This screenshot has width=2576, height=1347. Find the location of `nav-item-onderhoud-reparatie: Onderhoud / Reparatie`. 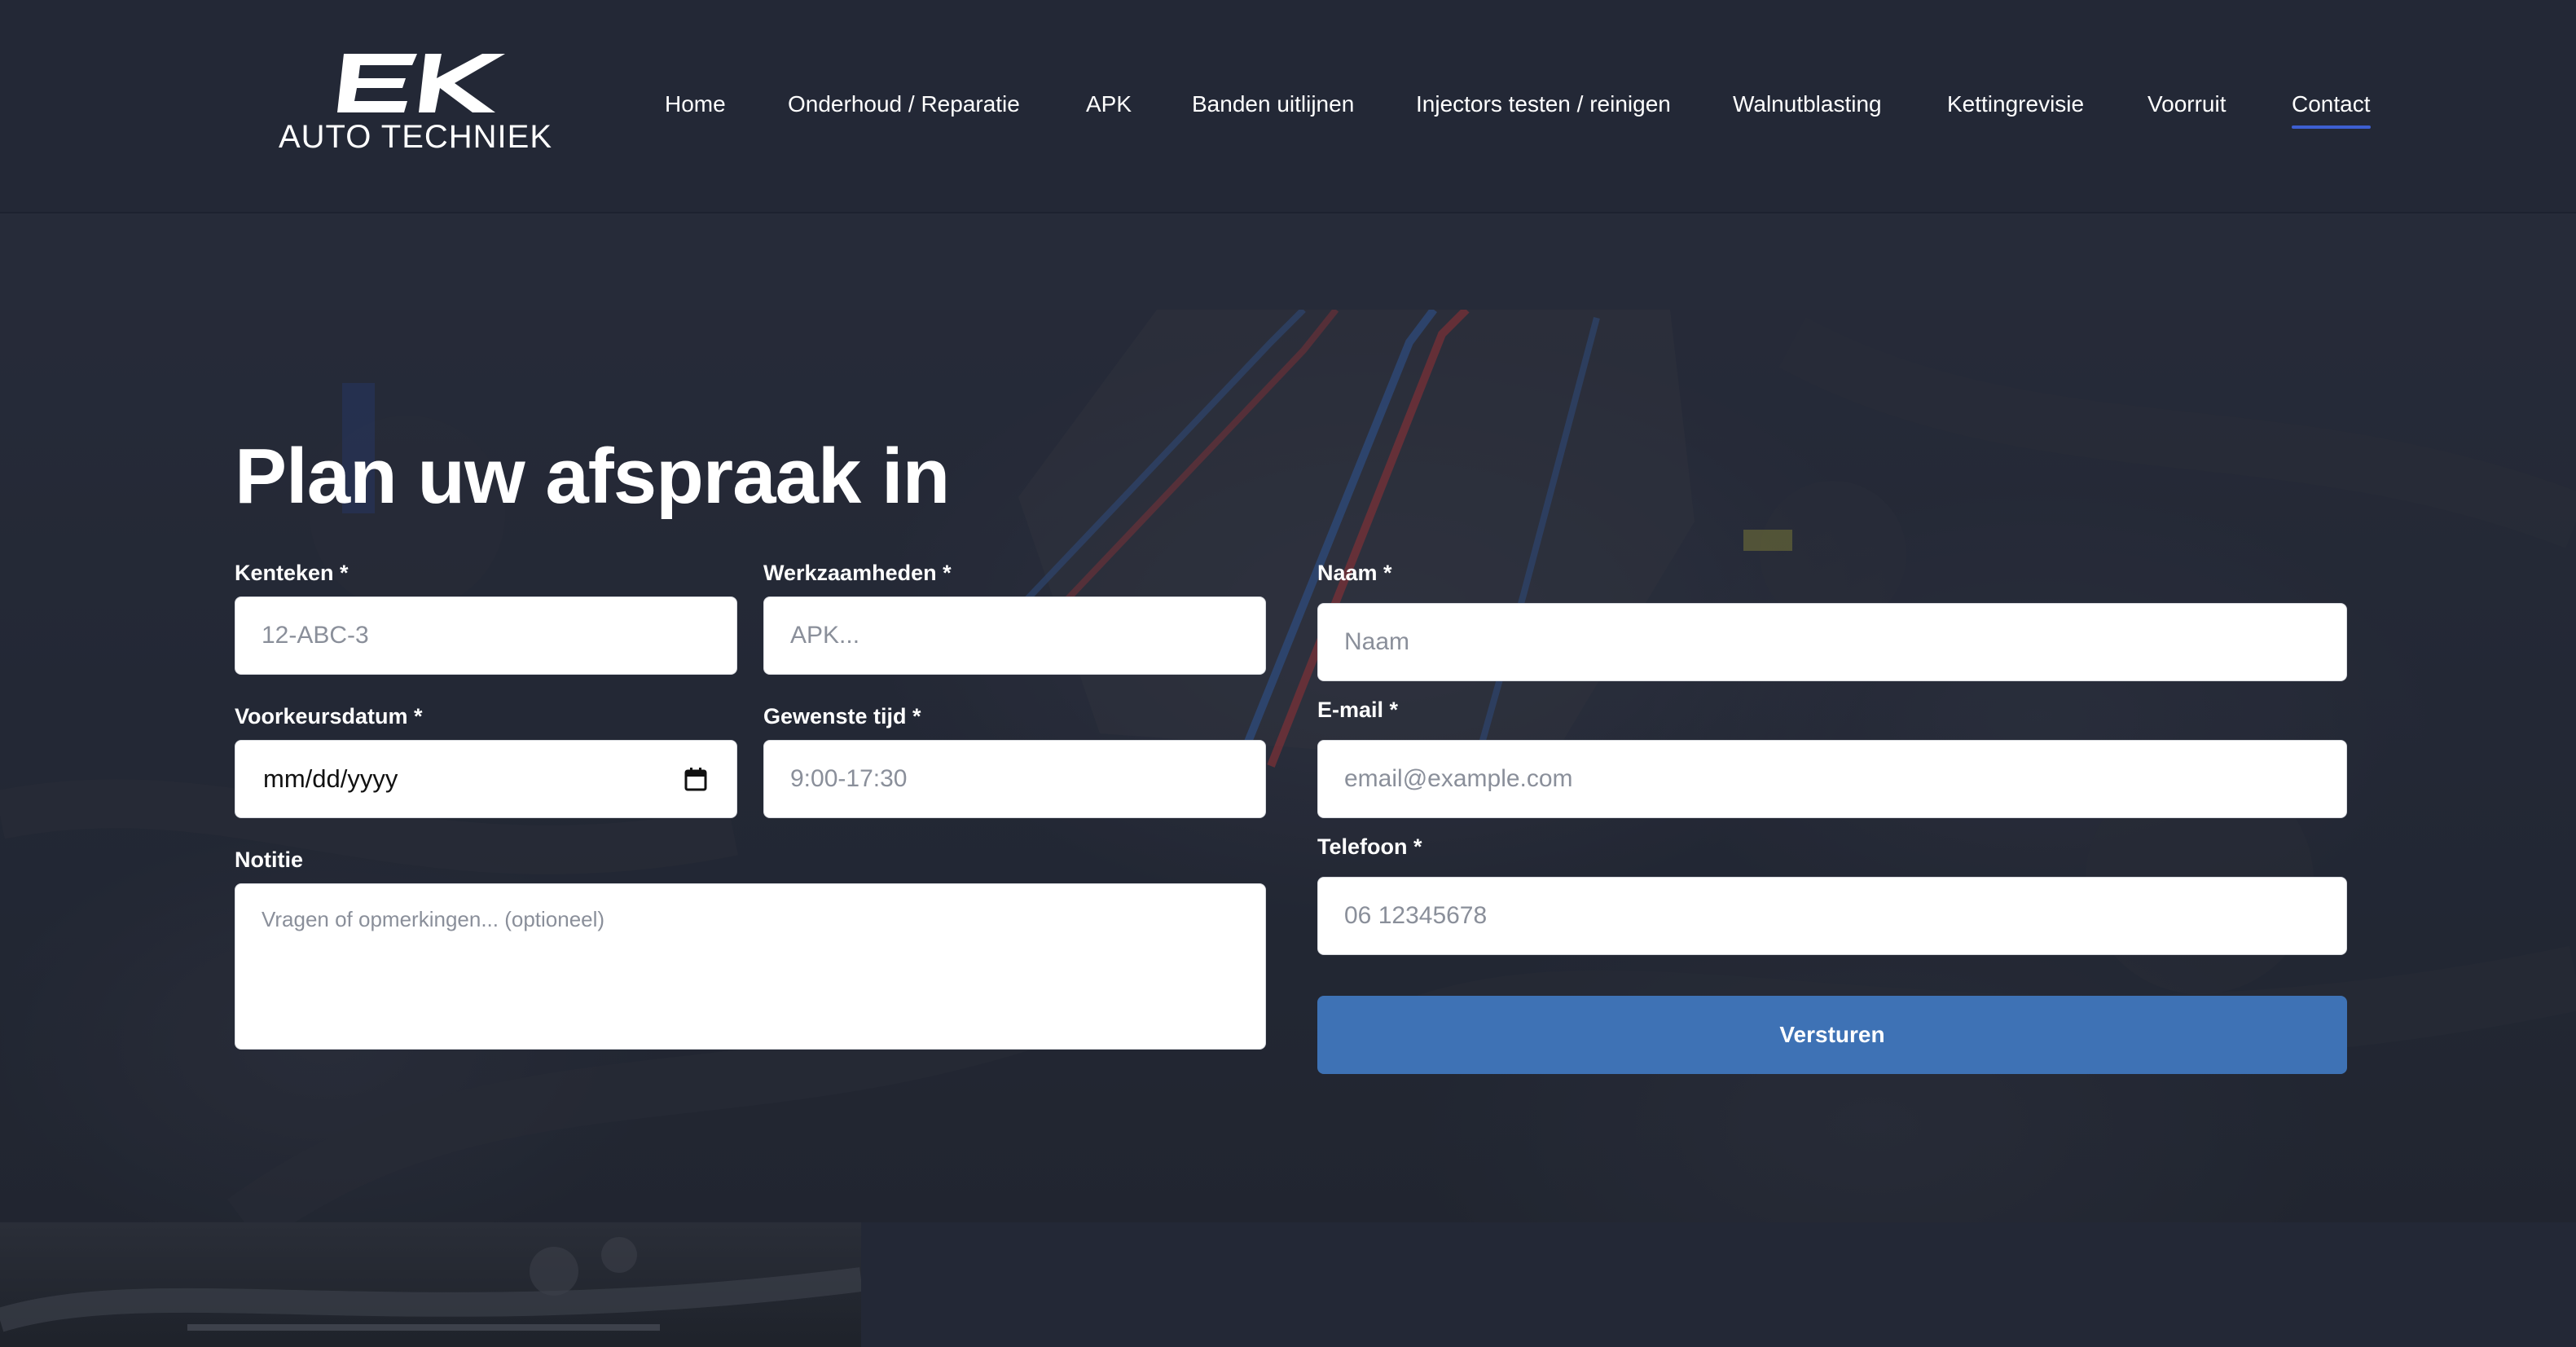

nav-item-onderhoud-reparatie: Onderhoud / Reparatie is located at coordinates (904, 104).